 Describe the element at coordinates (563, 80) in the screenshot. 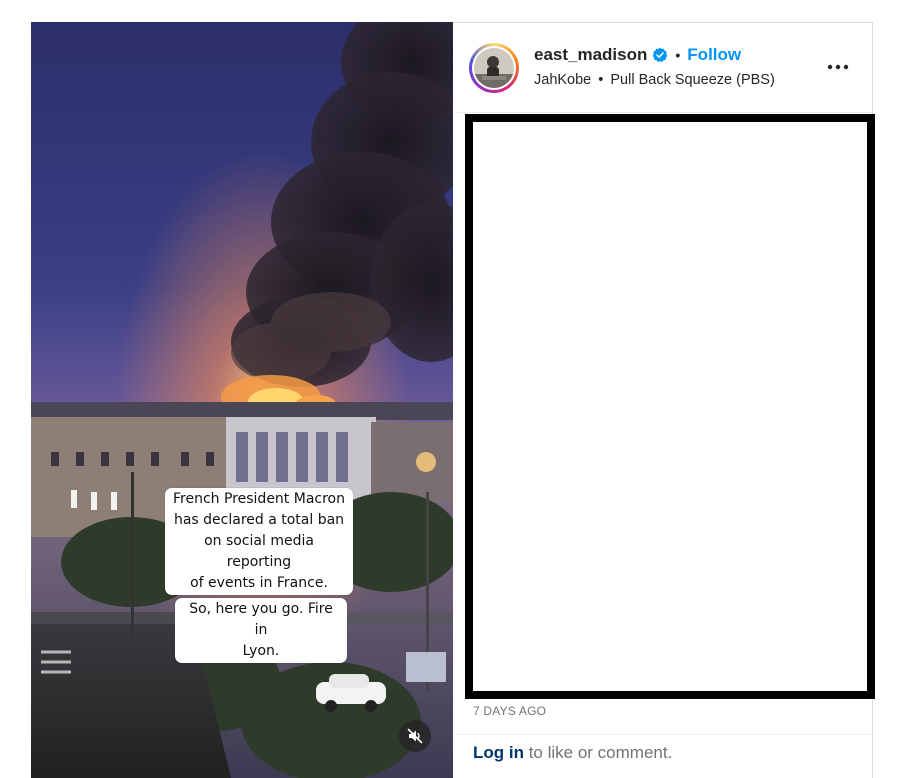

I see `audio-artist: JahKobe` at that location.